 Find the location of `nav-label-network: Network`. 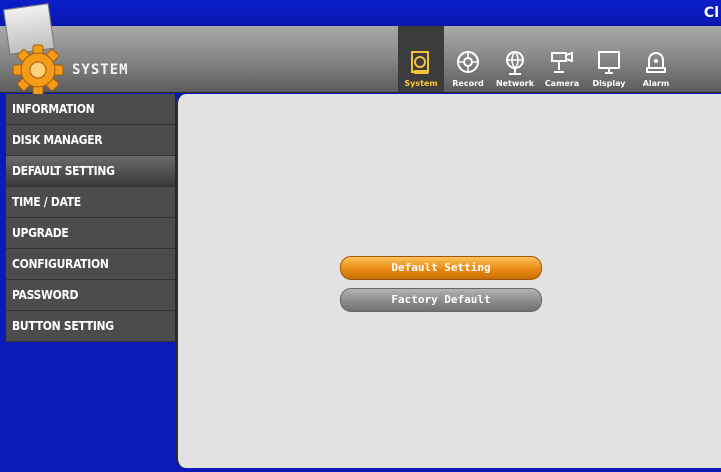

nav-label-network: Network is located at coordinates (515, 83).